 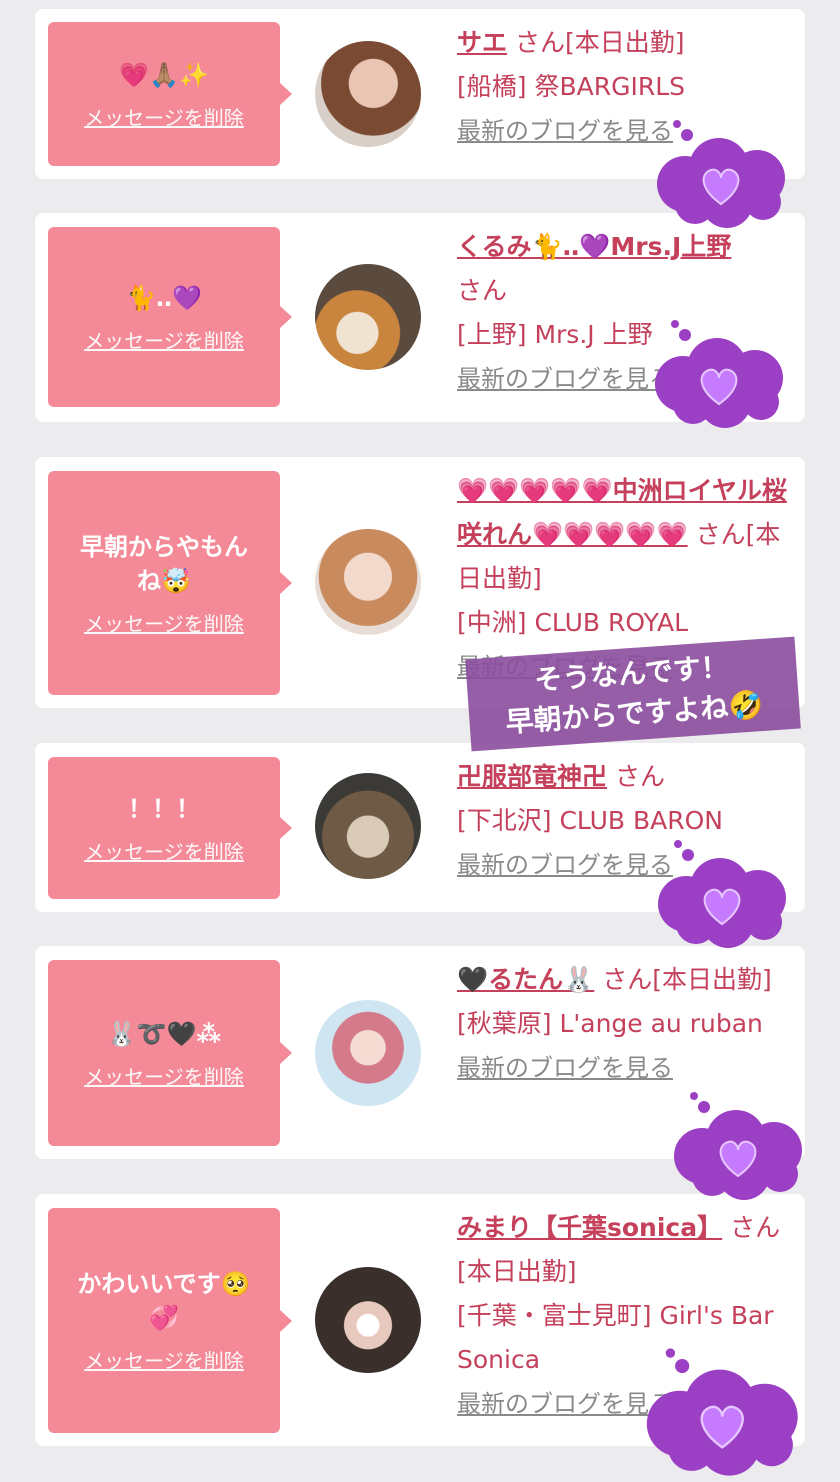 I want to click on shop-name: [船橋] 祭BARGIRLS, so click(x=571, y=86).